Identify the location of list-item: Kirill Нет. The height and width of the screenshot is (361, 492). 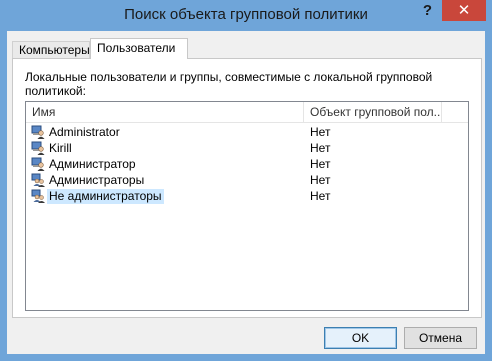
(247, 148).